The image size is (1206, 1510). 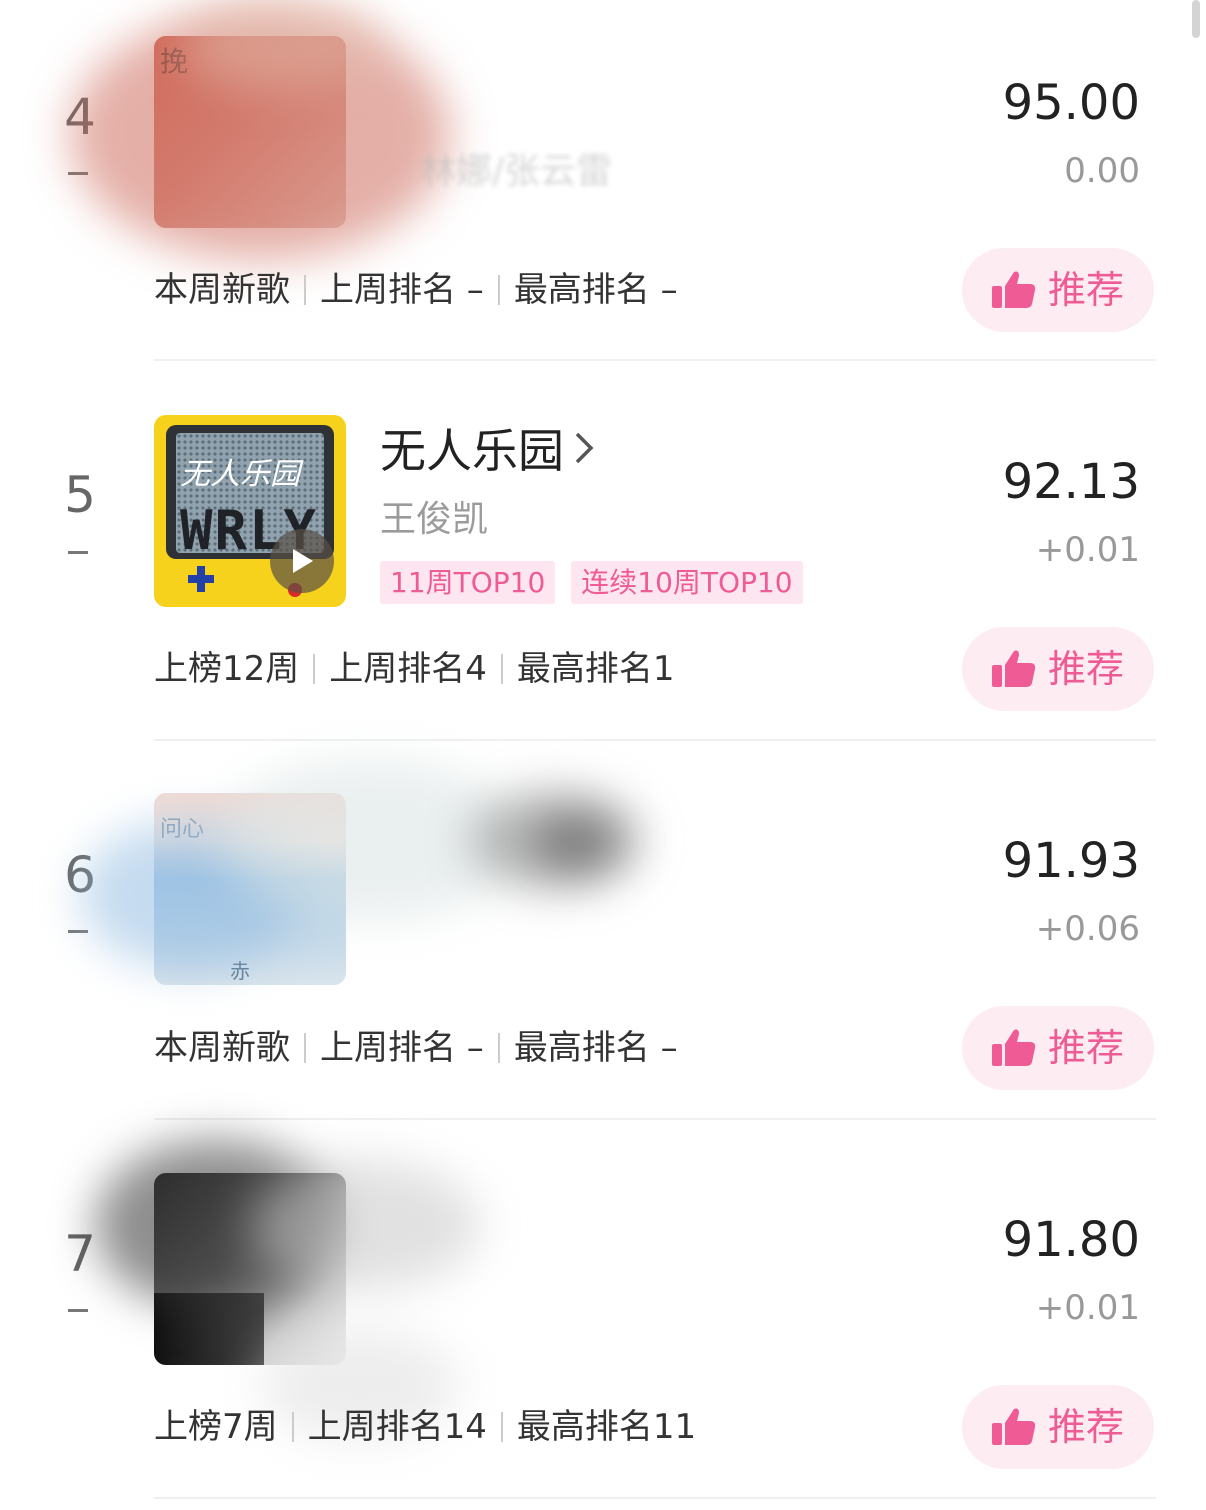 What do you see at coordinates (487, 451) in the screenshot?
I see `song-title-link: 无人乐园` at bounding box center [487, 451].